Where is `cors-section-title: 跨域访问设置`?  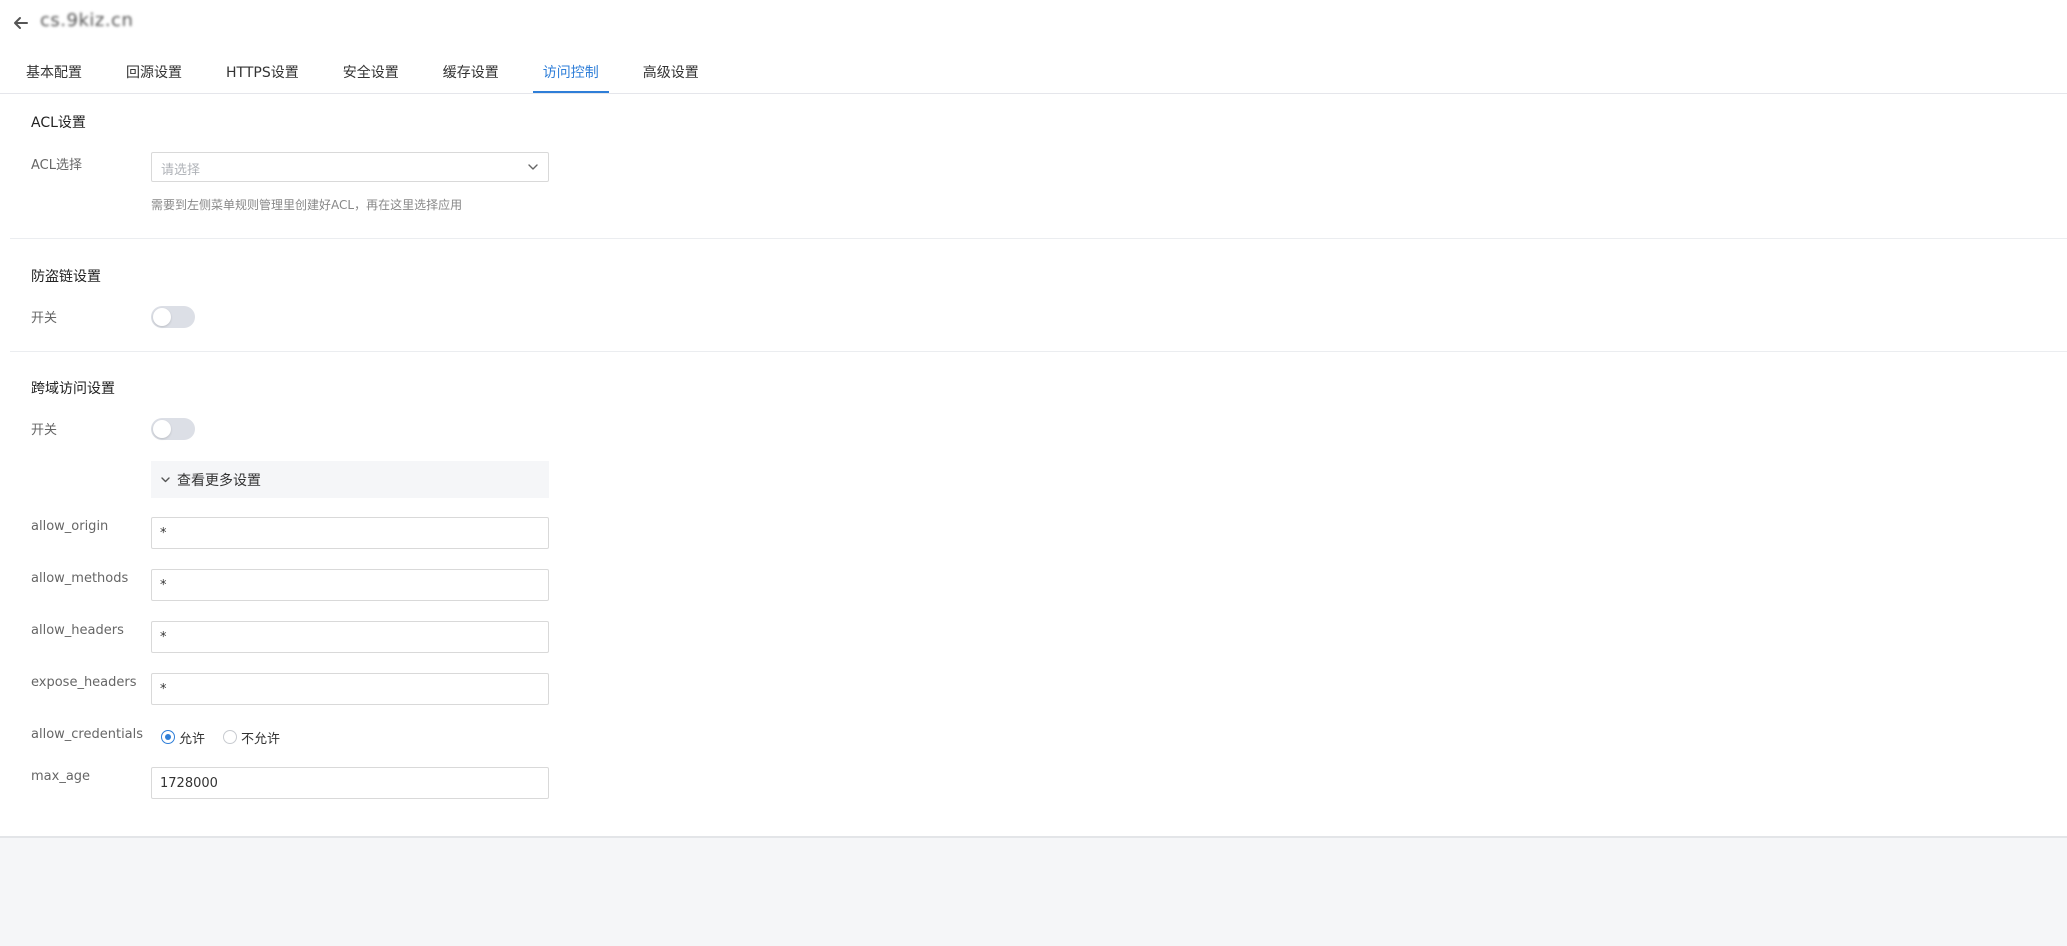 cors-section-title: 跨域访问设置 is located at coordinates (73, 389).